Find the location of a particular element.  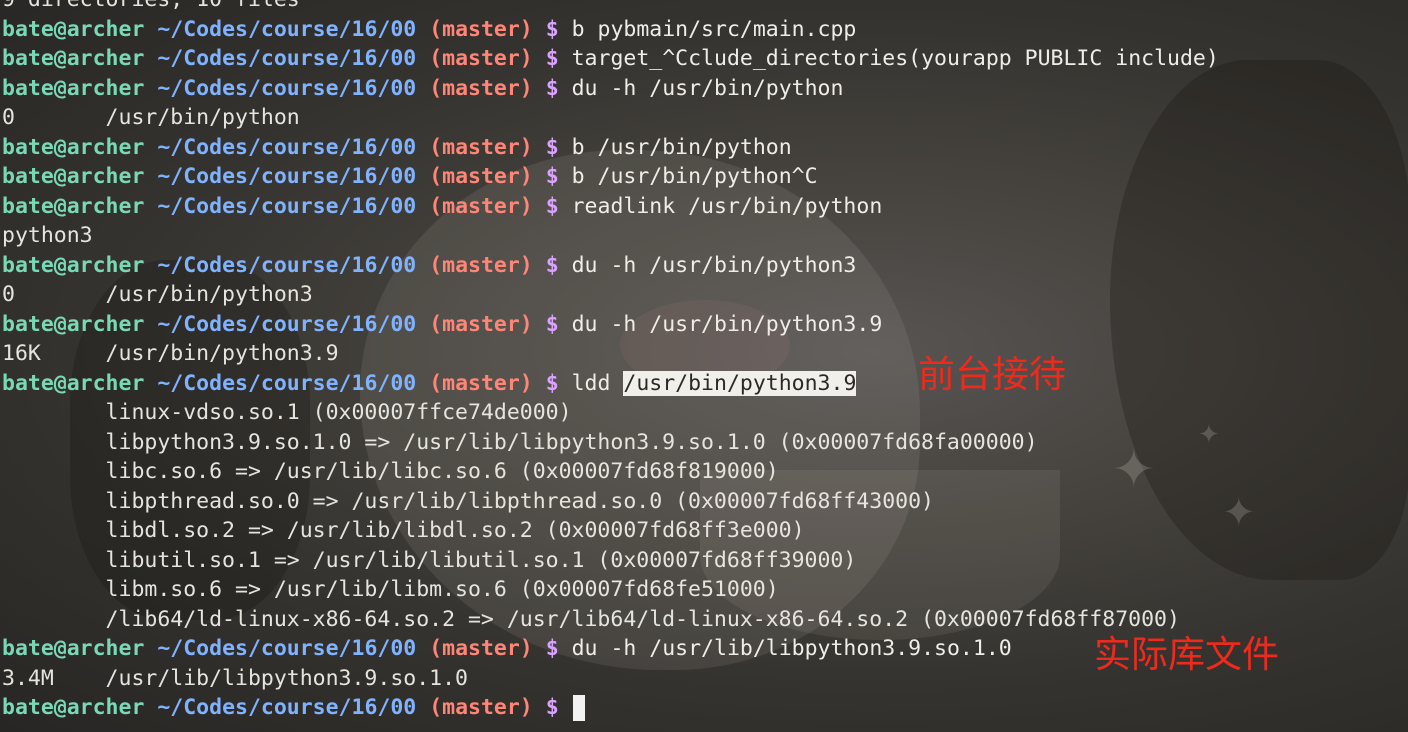

command-text: du -h /usr/lib/libpython3.9.so.1.0 is located at coordinates (791, 648).